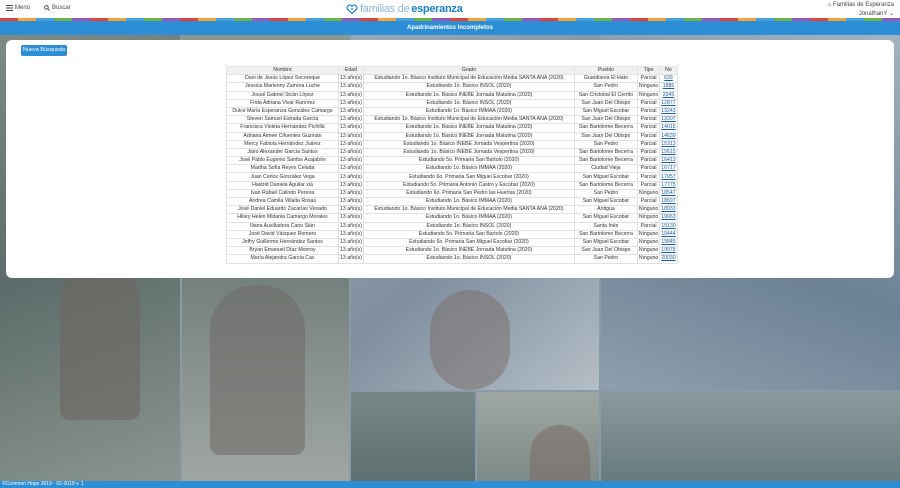  What do you see at coordinates (282, 144) in the screenshot?
I see `cell-nombre: Mercy Fabiola Hernández Juárez` at bounding box center [282, 144].